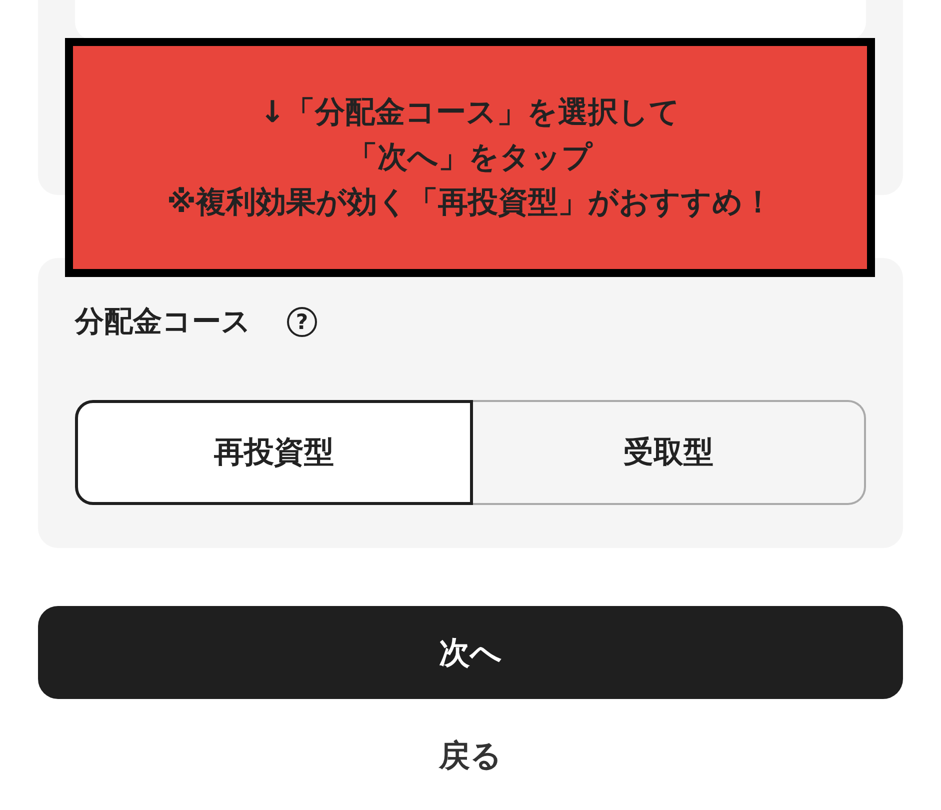 The width and height of the screenshot is (941, 810). Describe the element at coordinates (273, 452) in the screenshot. I see `option-button: 再投資型` at that location.